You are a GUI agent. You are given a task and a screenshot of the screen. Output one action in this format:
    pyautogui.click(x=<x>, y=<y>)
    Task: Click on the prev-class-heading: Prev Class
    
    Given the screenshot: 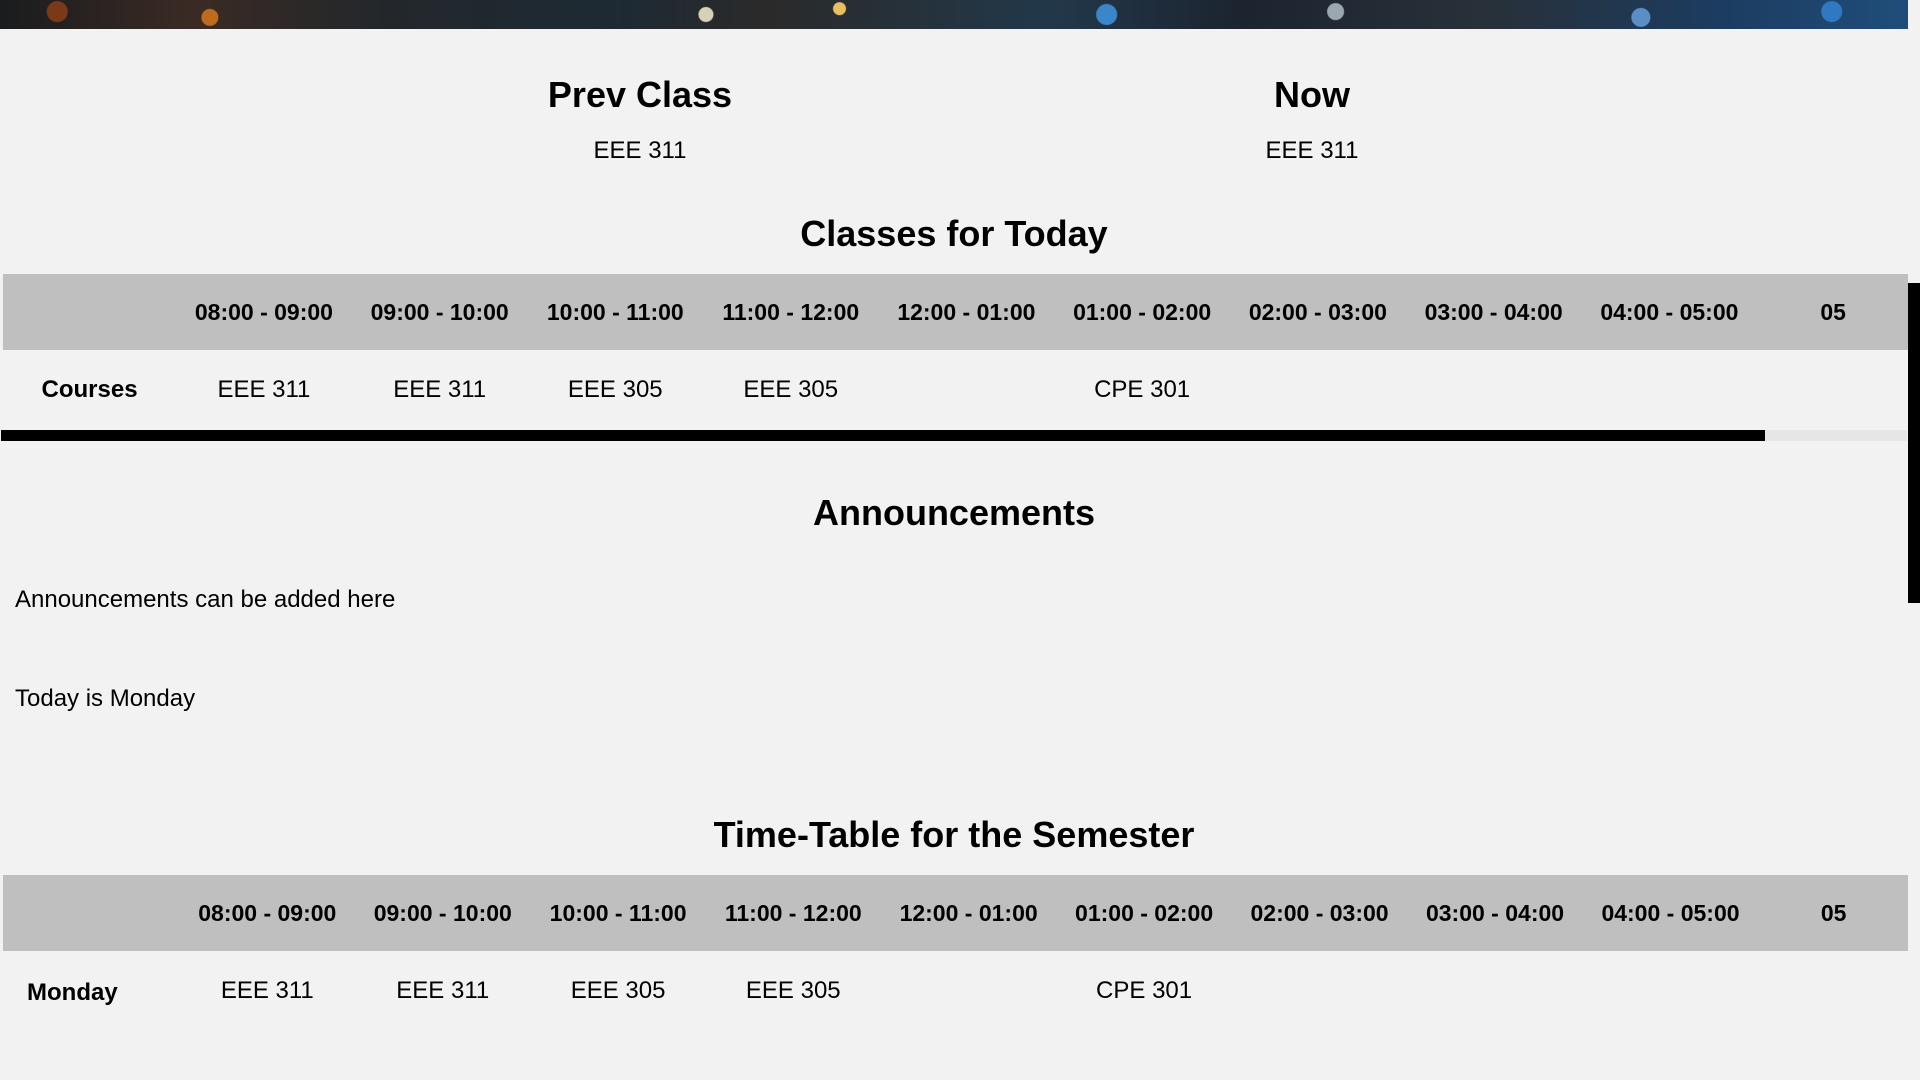 What is the action you would take?
    pyautogui.click(x=640, y=94)
    